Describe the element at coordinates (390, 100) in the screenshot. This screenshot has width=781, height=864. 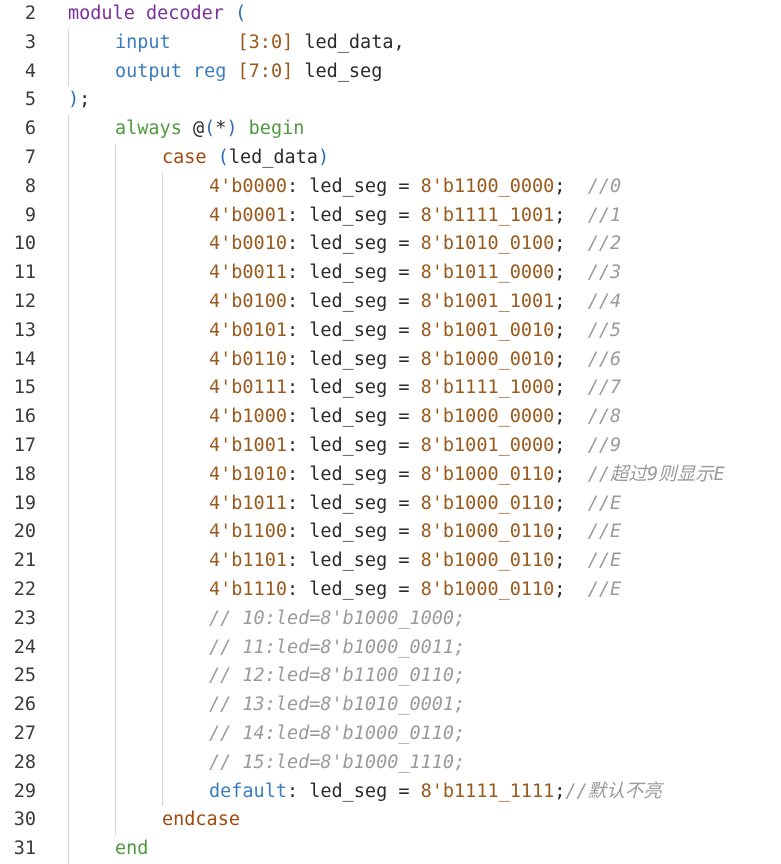
I see `code-line: 5);` at that location.